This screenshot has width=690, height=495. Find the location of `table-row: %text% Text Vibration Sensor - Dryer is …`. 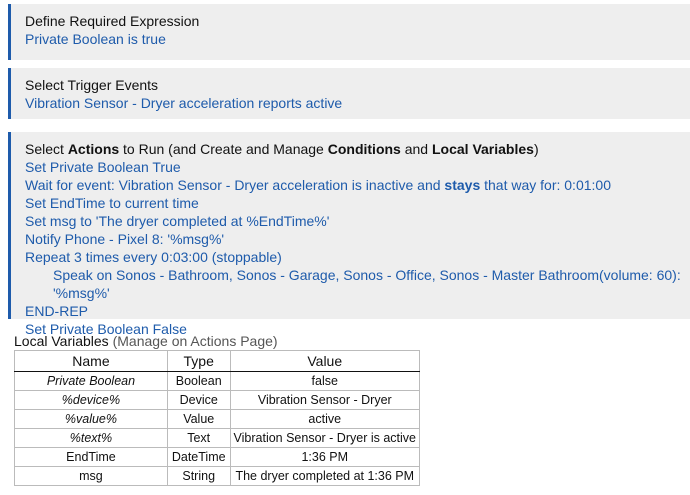

table-row: %text% Text Vibration Sensor - Dryer is … is located at coordinates (217, 438).